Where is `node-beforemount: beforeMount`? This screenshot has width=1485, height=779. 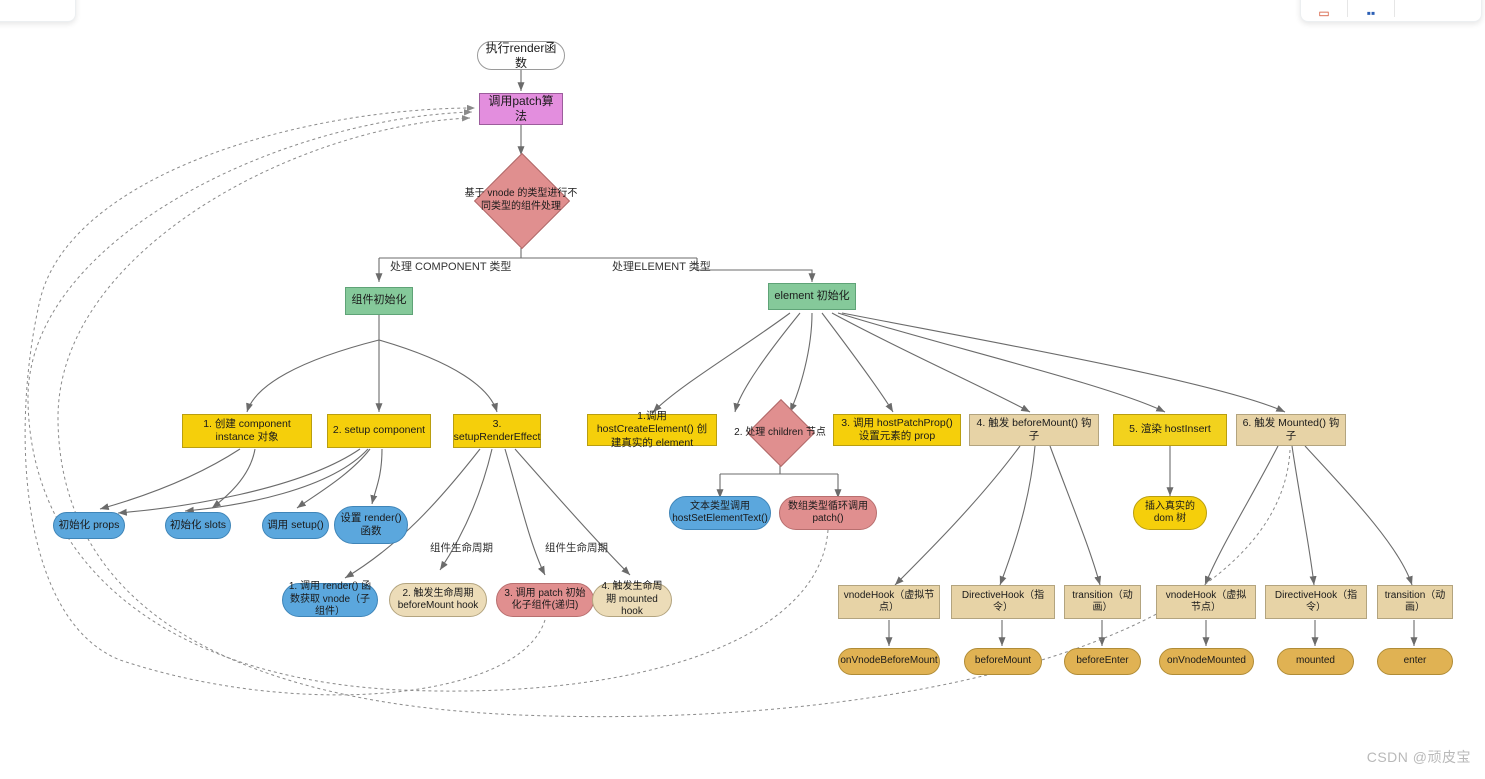 node-beforemount: beforeMount is located at coordinates (1003, 661).